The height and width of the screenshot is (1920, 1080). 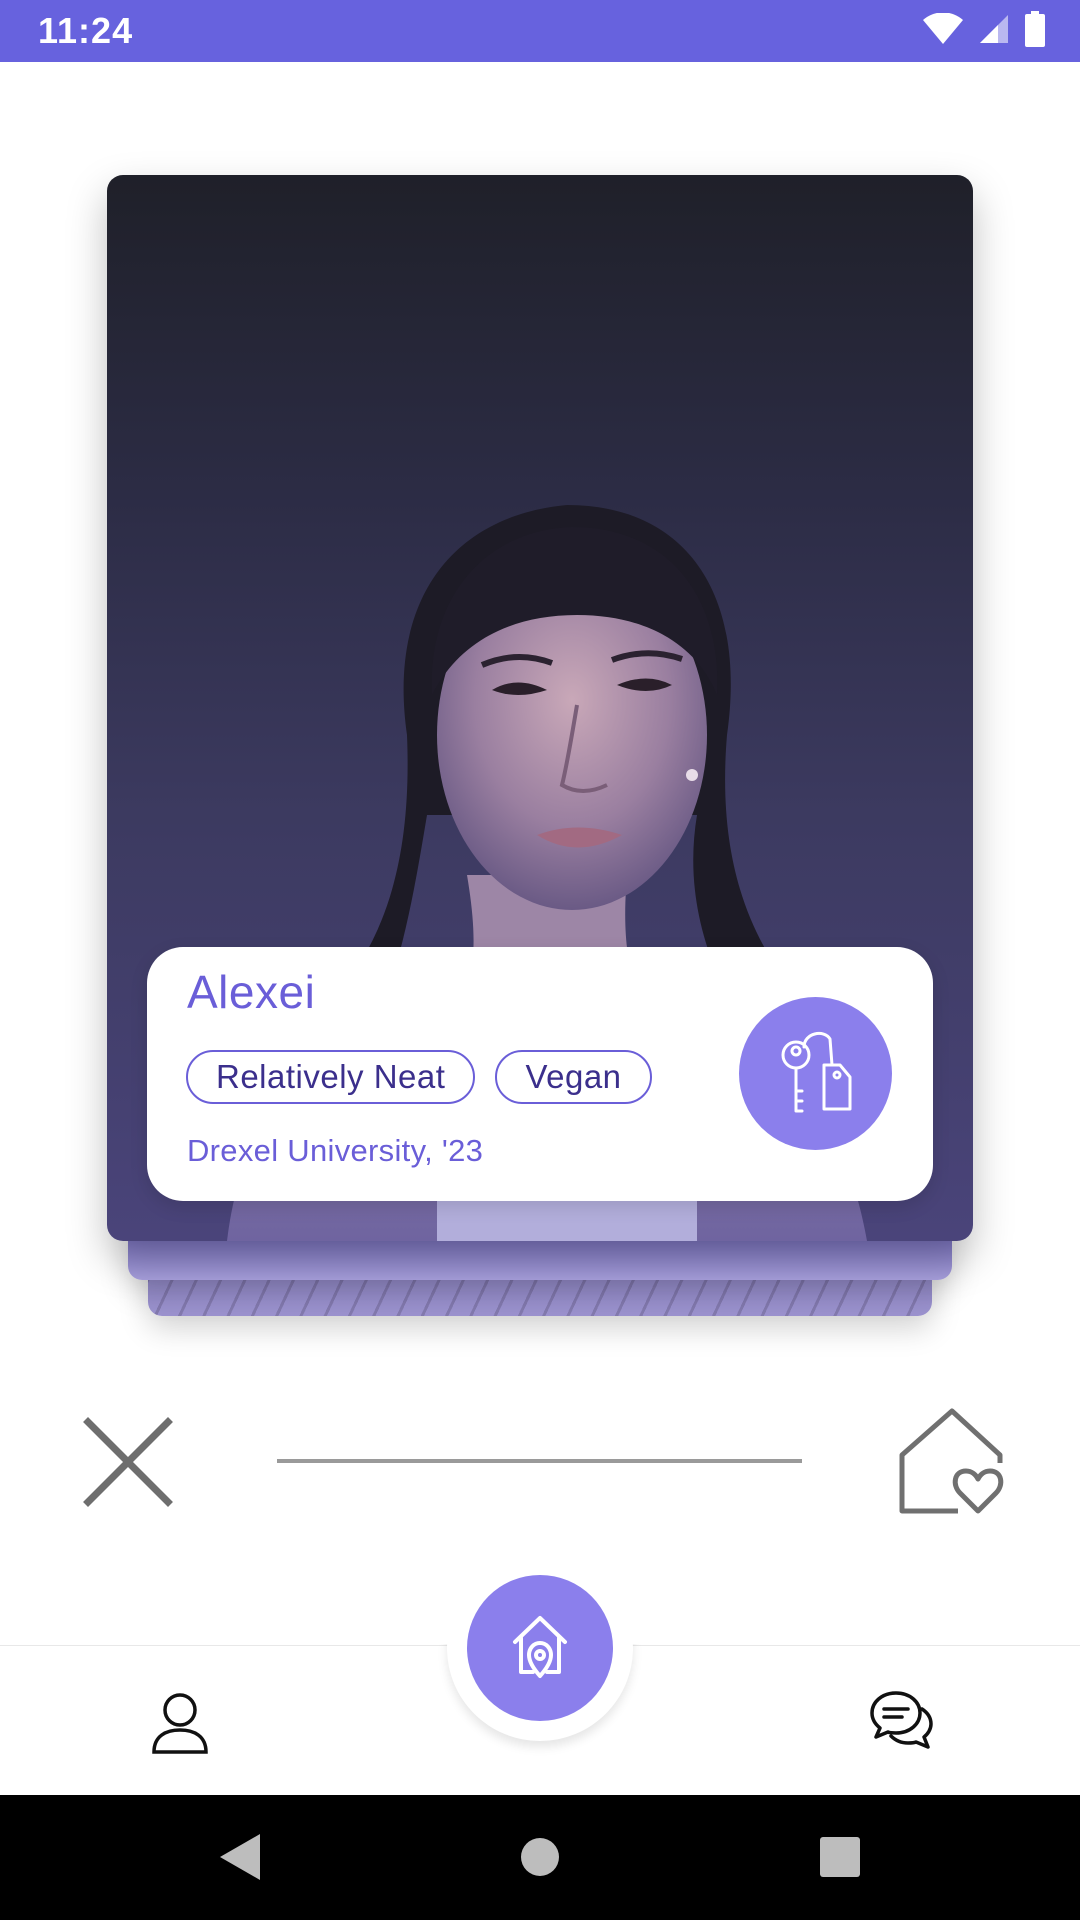 I want to click on tag-chip: Relatively Neat, so click(x=331, y=1077).